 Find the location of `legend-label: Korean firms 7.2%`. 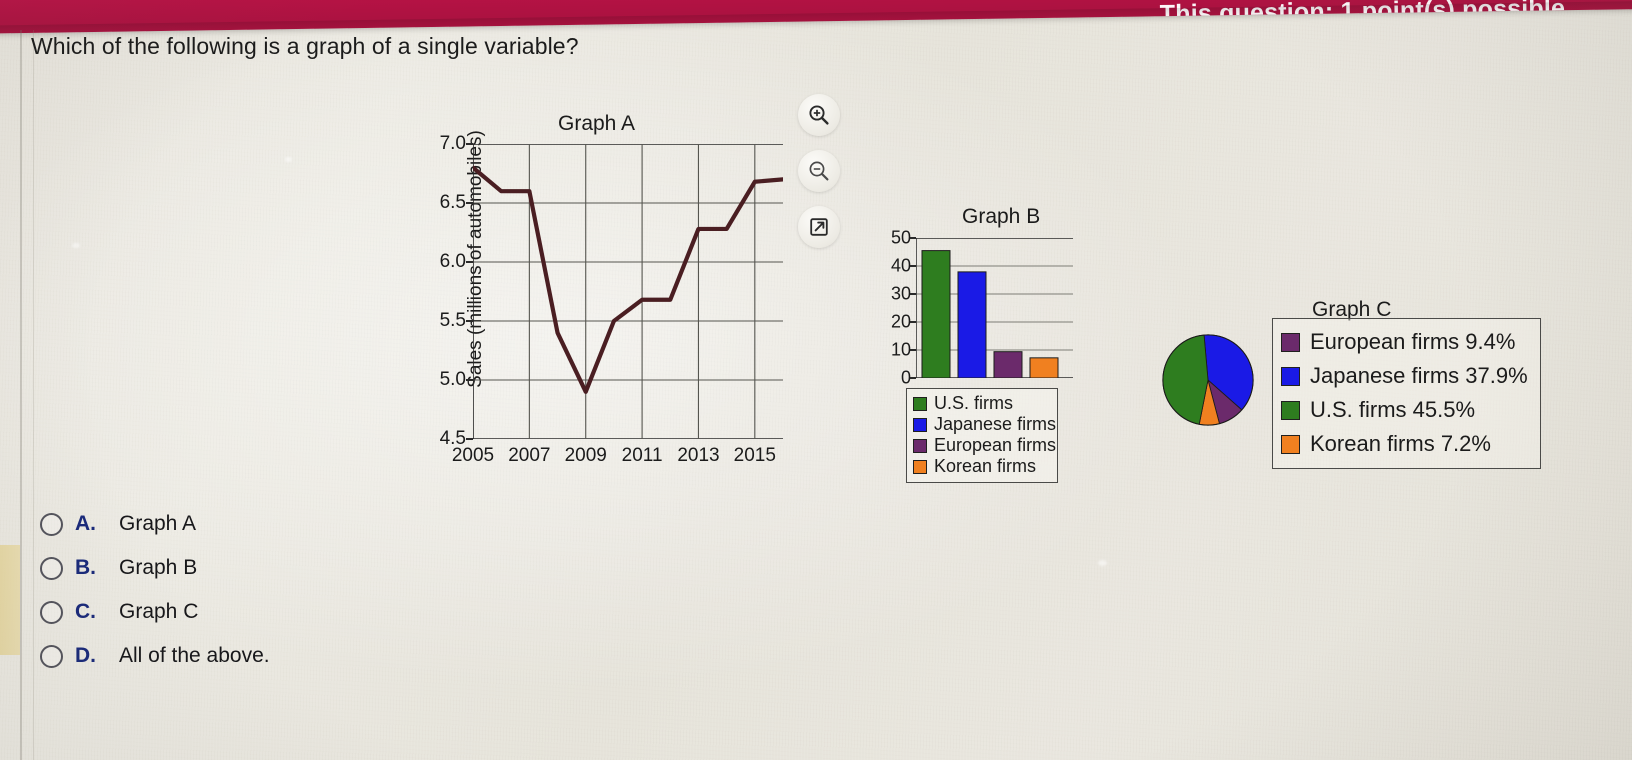

legend-label: Korean firms 7.2% is located at coordinates (1400, 443).